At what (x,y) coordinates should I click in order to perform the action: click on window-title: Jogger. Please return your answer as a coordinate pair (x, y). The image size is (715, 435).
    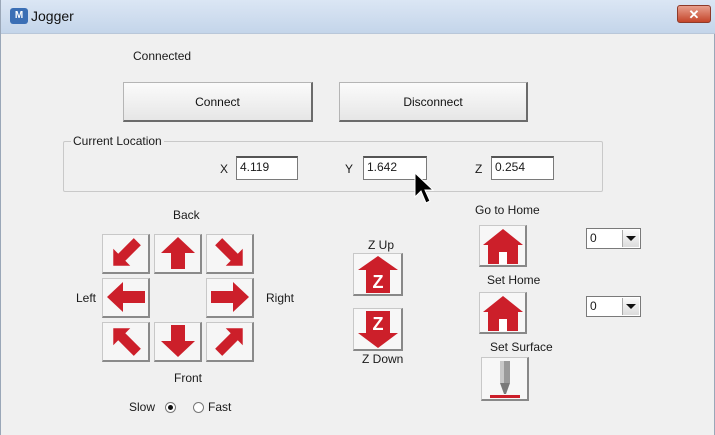
    Looking at the image, I should click on (52, 16).